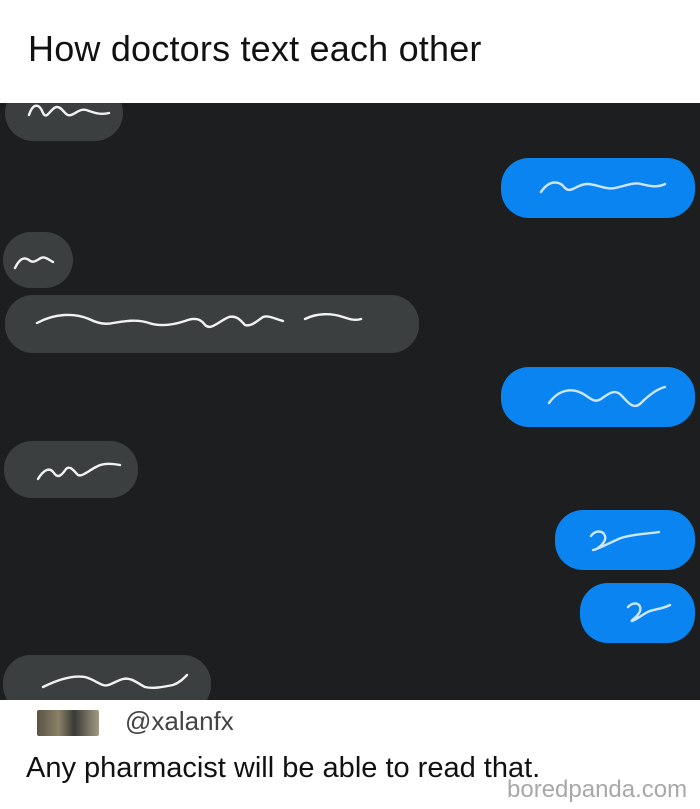 This screenshot has height=809, width=700. Describe the element at coordinates (597, 789) in the screenshot. I see `watermark: boredpanda.com` at that location.